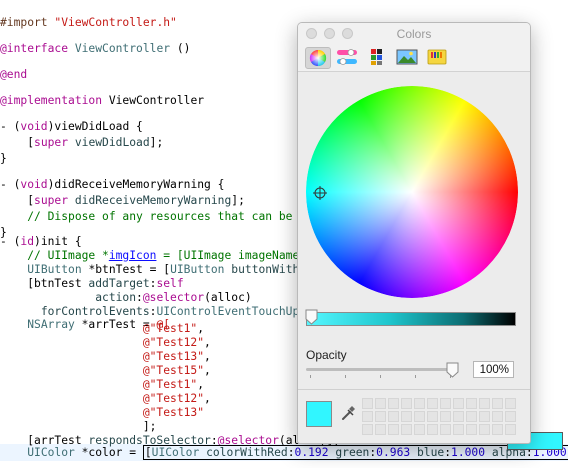  I want to click on keyword: @implementation, so click(51, 100).